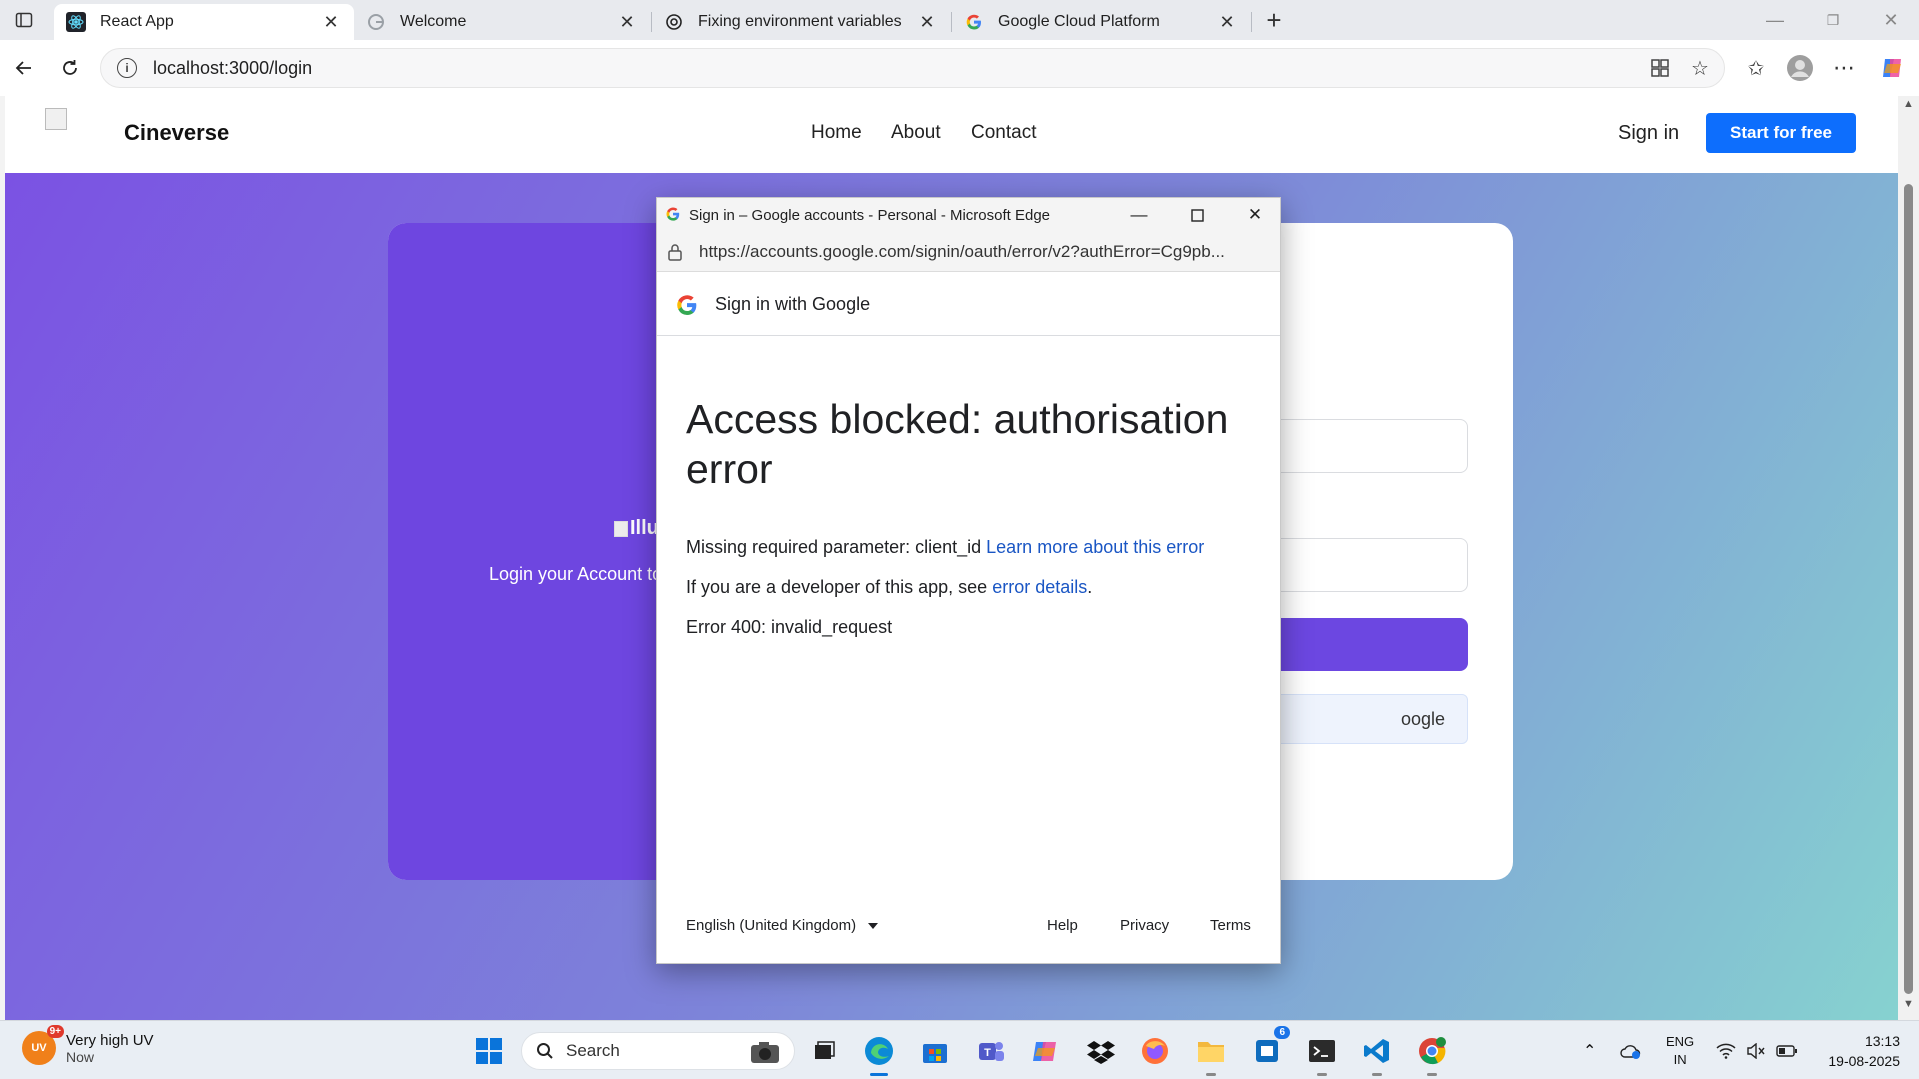 Image resolution: width=1919 pixels, height=1079 pixels. Describe the element at coordinates (1211, 1055) in the screenshot. I see `file-explorer-icon` at that location.